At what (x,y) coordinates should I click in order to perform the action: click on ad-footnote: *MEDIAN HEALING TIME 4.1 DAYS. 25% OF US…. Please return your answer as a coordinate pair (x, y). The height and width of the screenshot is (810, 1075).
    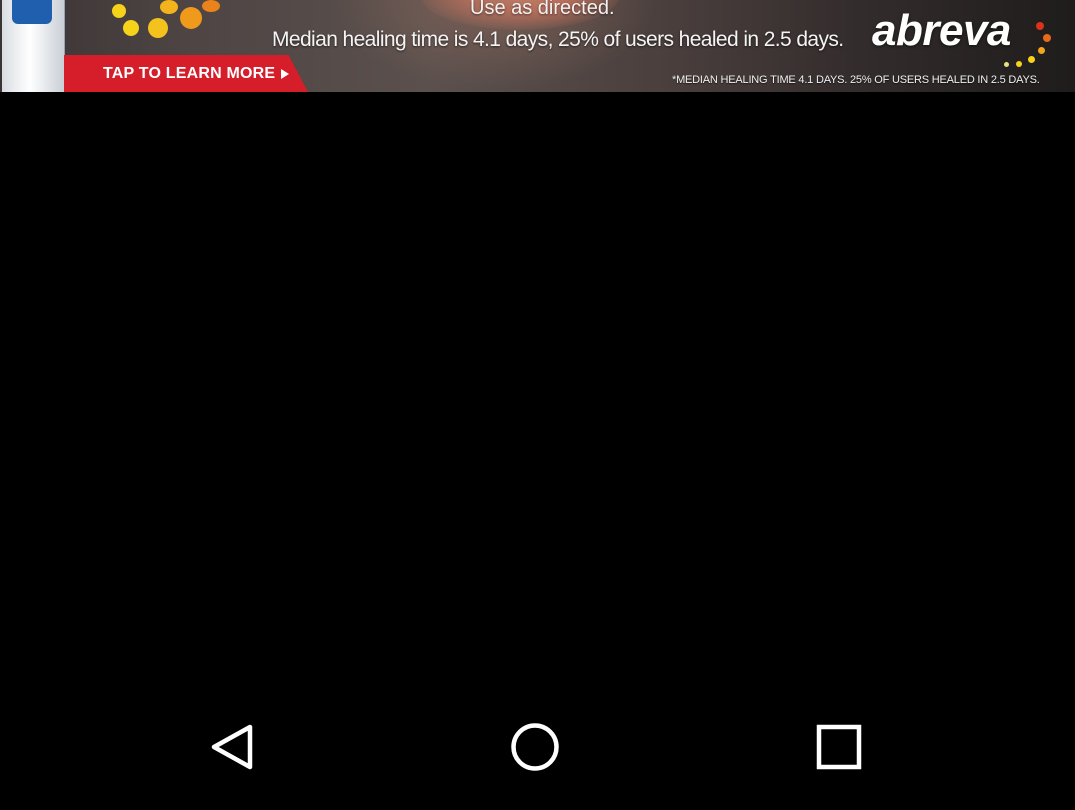
    Looking at the image, I should click on (856, 80).